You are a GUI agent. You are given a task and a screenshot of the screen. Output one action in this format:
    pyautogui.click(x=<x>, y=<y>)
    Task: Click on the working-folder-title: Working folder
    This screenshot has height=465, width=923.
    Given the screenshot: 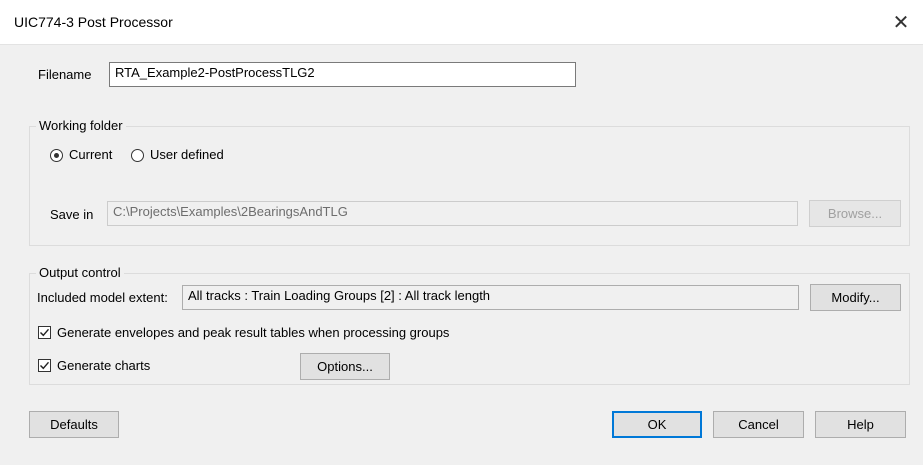 What is the action you would take?
    pyautogui.click(x=81, y=125)
    